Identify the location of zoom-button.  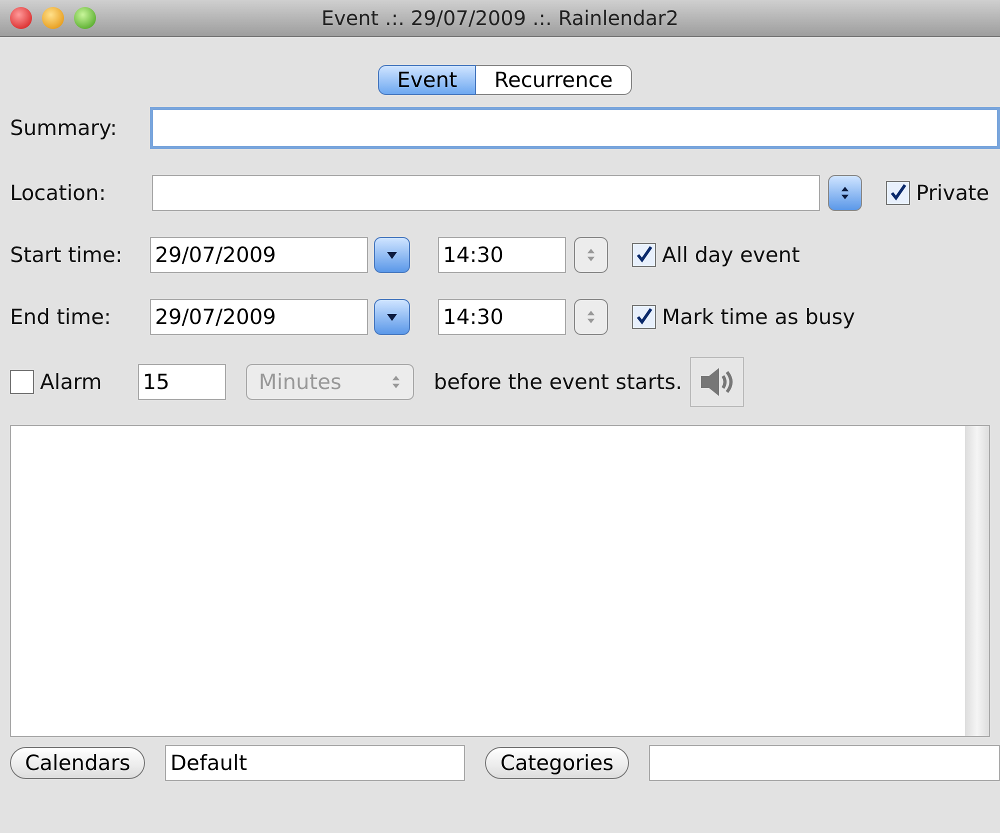
(85, 18).